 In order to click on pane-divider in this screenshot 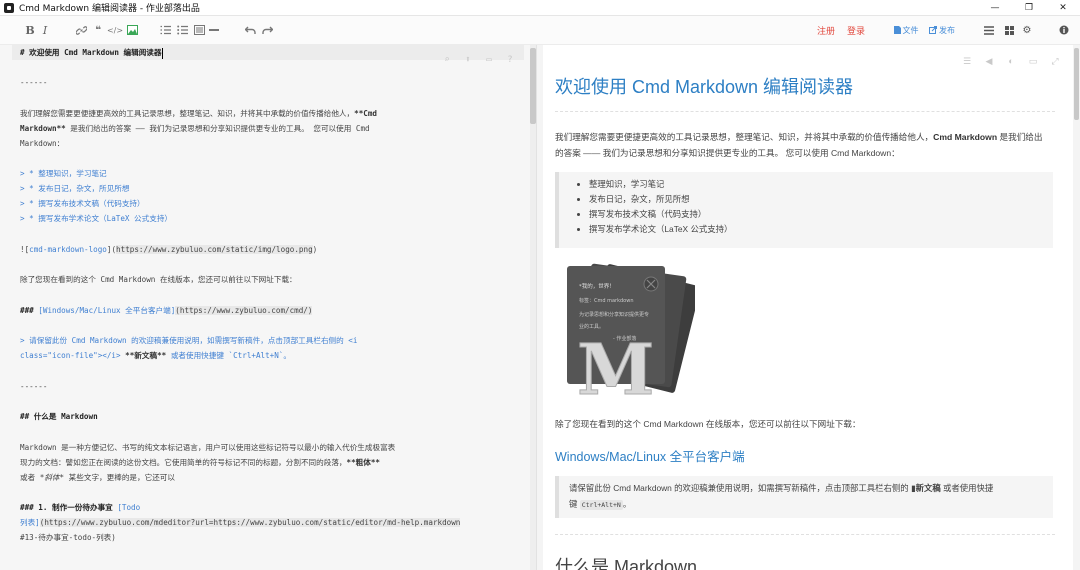, I will do `click(539, 307)`.